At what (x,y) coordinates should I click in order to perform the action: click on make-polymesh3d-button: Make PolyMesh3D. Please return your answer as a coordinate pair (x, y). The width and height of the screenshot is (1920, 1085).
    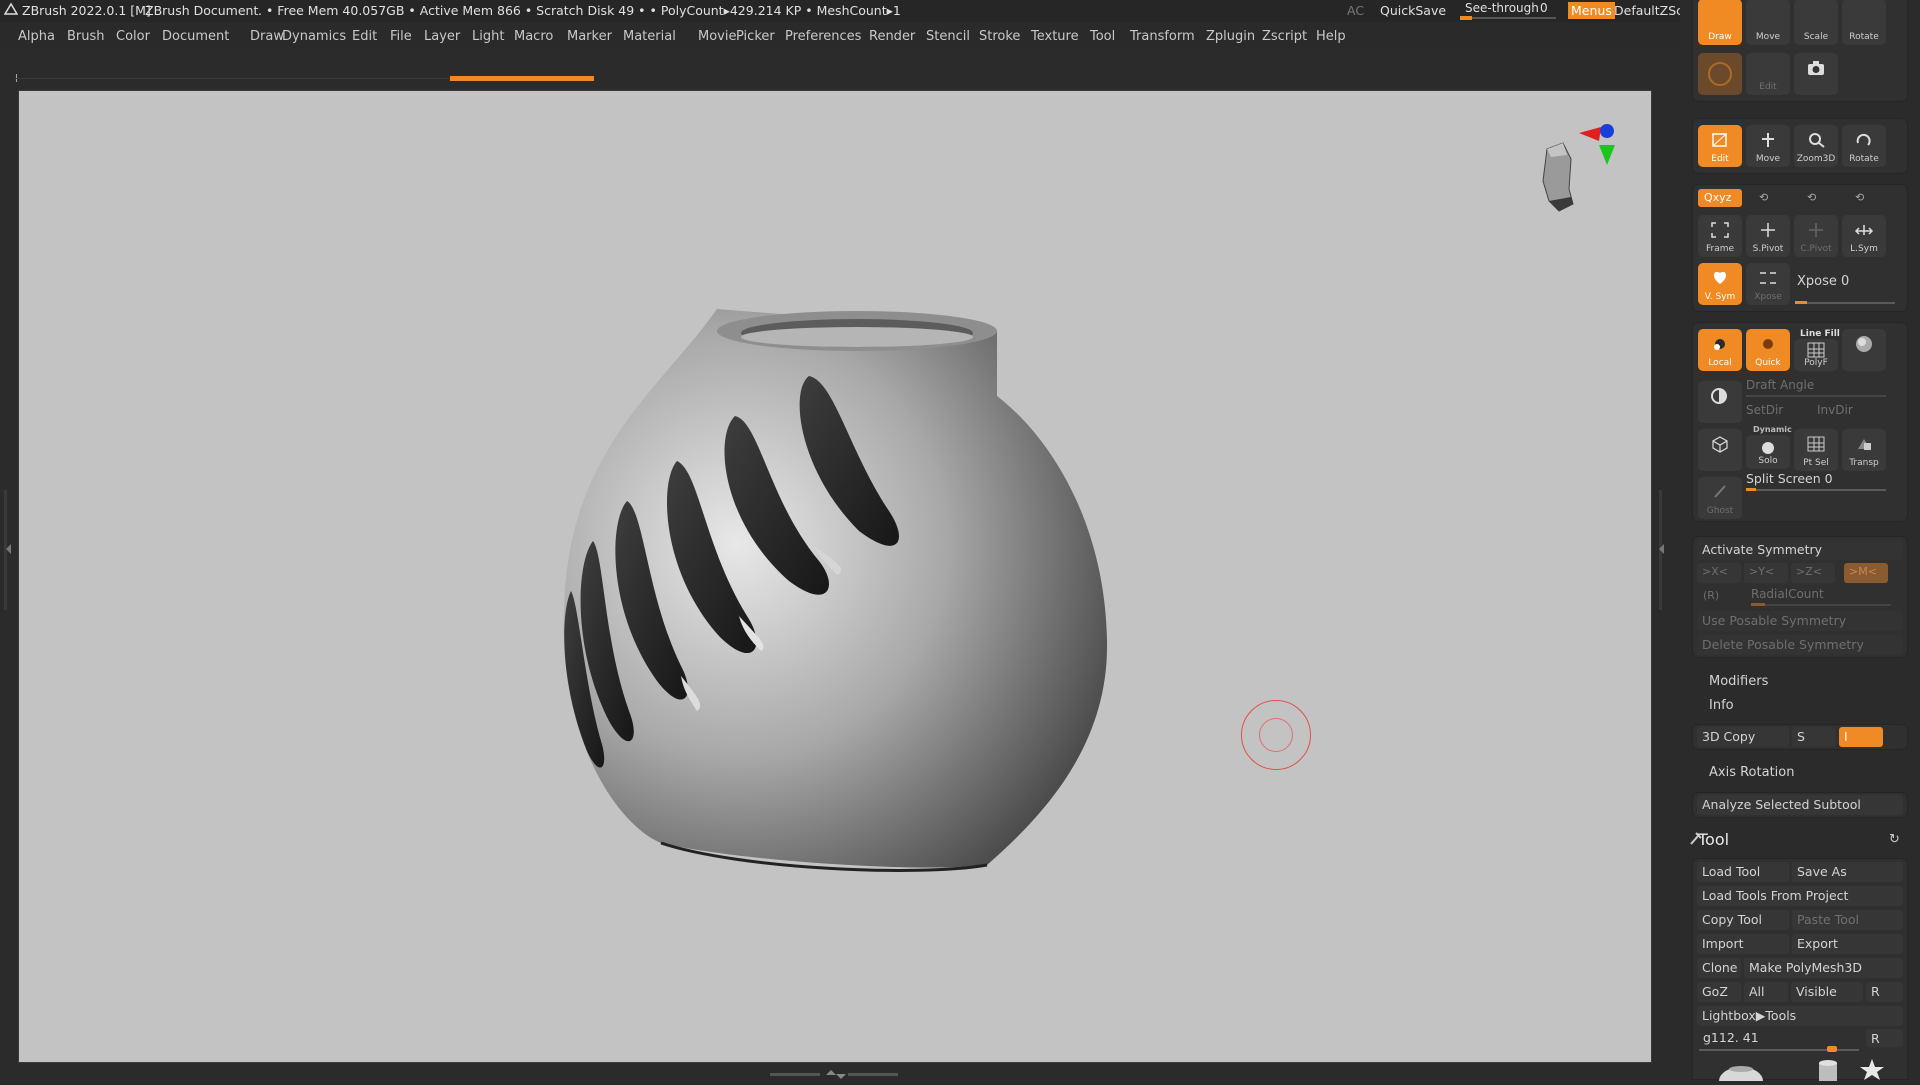
    Looking at the image, I should click on (1823, 968).